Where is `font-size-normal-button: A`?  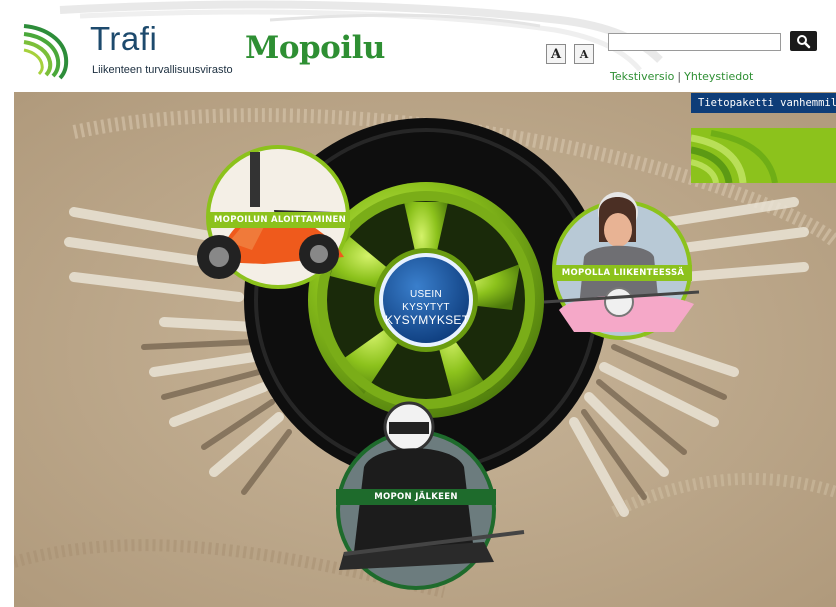
font-size-normal-button: A is located at coordinates (556, 54).